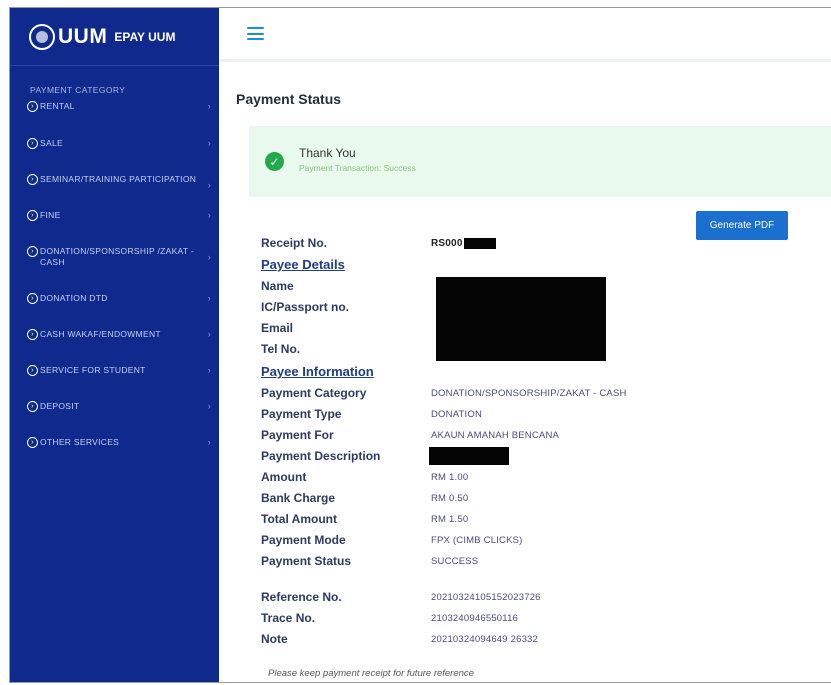  Describe the element at coordinates (60, 406) in the screenshot. I see `sidebar-item-label: DEPOSIT` at that location.